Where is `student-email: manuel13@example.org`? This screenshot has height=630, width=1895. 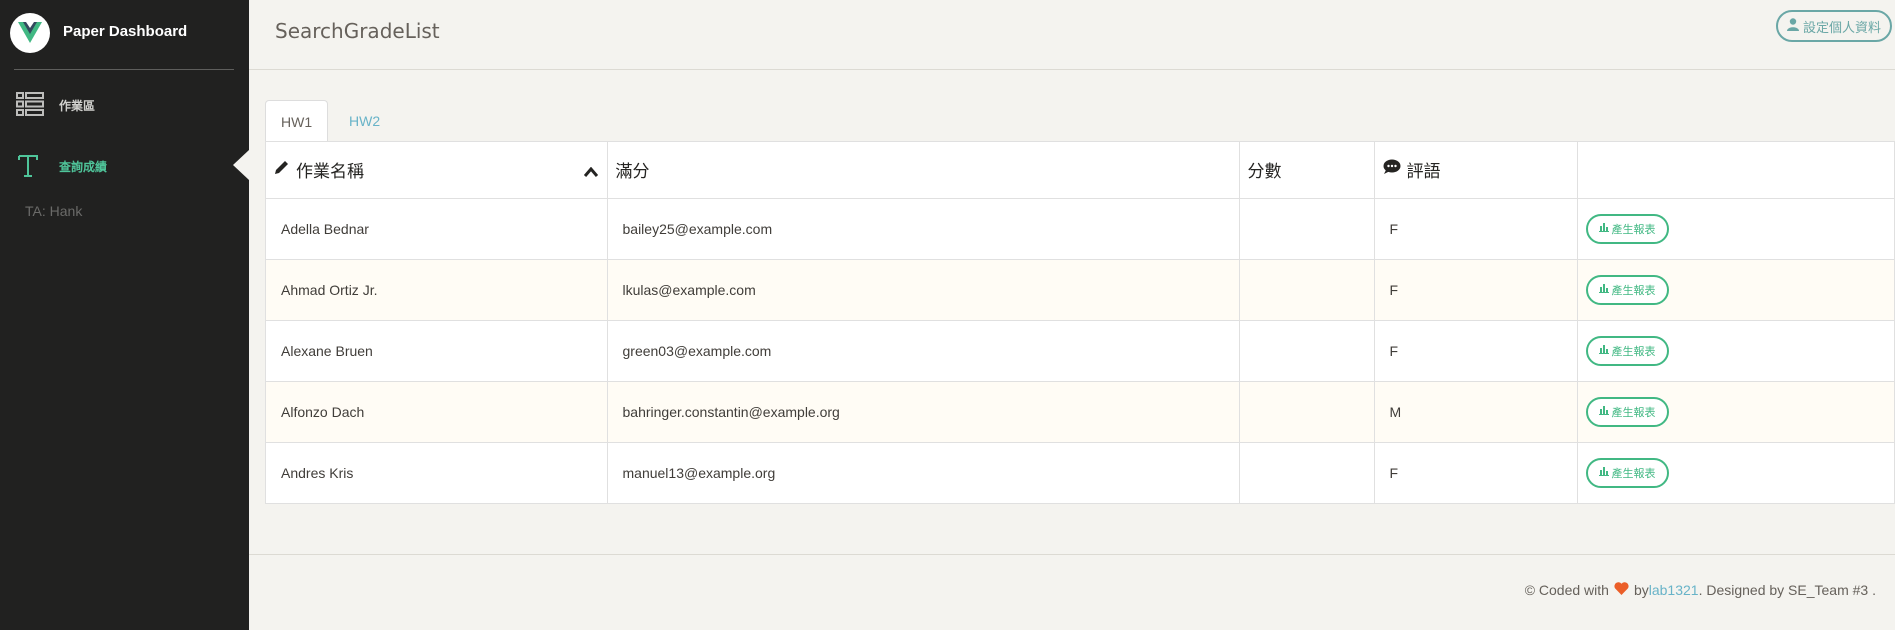
student-email: manuel13@example.org is located at coordinates (923, 472).